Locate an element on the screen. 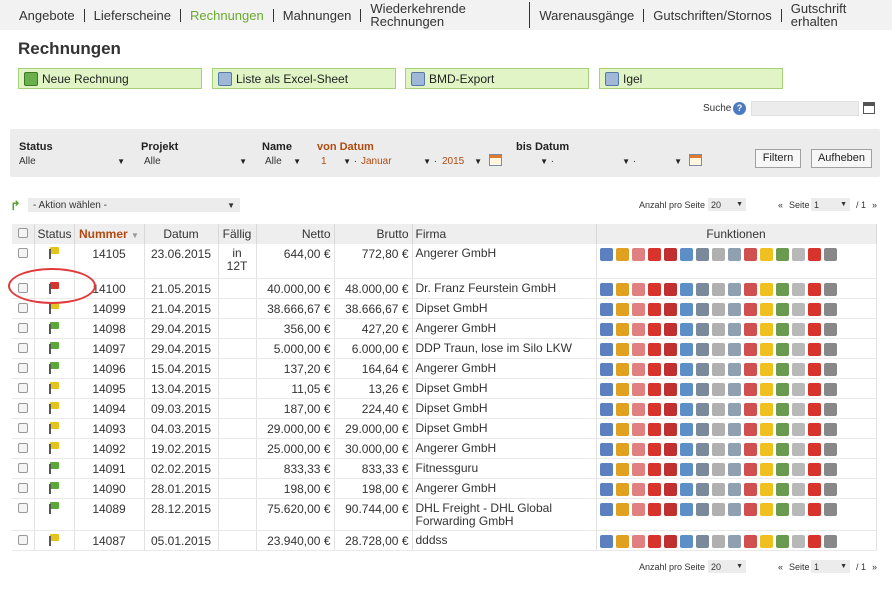  brutto-header: Brutto is located at coordinates (373, 234).